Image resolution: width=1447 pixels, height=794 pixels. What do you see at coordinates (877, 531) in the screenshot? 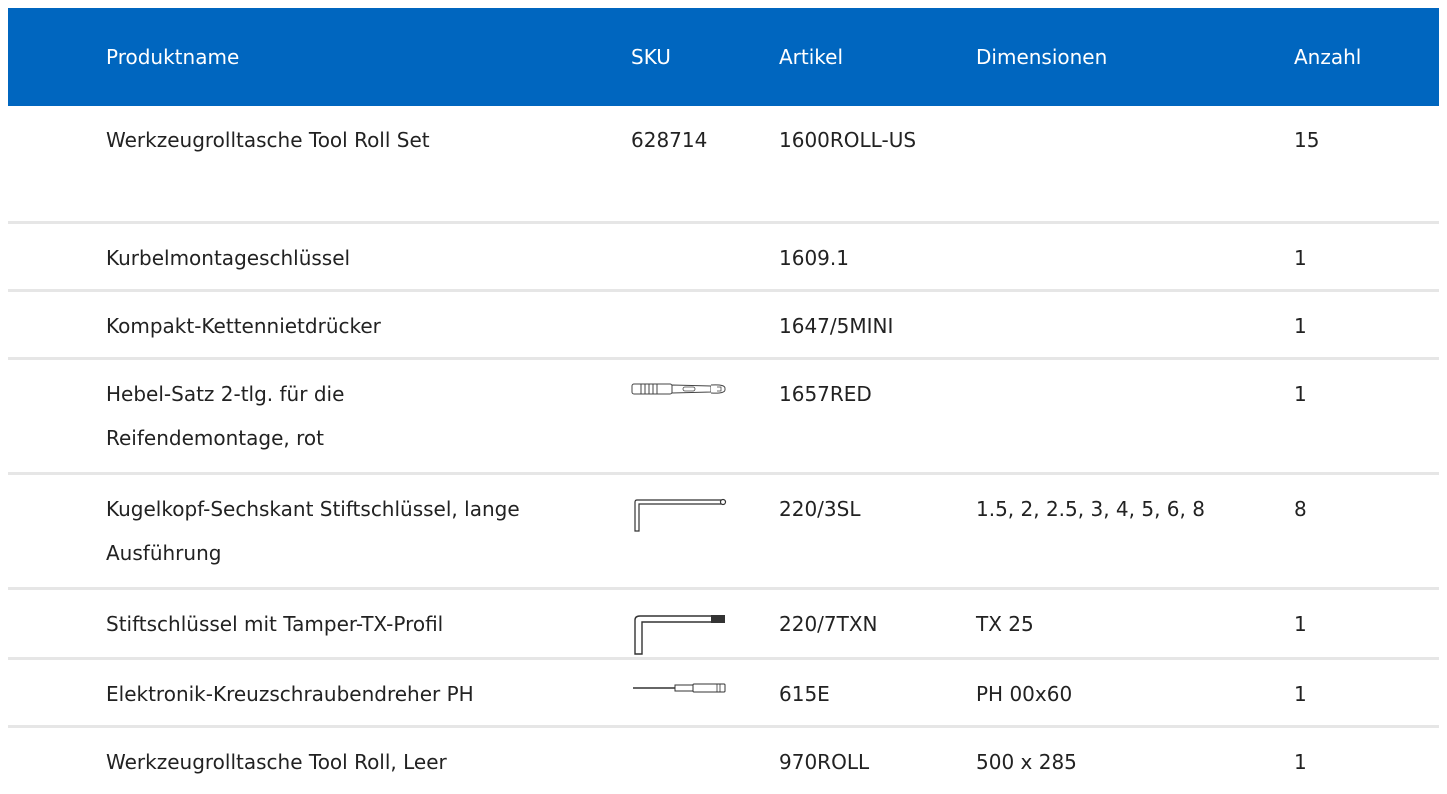
I see `cell-article: 220/3SL` at bounding box center [877, 531].